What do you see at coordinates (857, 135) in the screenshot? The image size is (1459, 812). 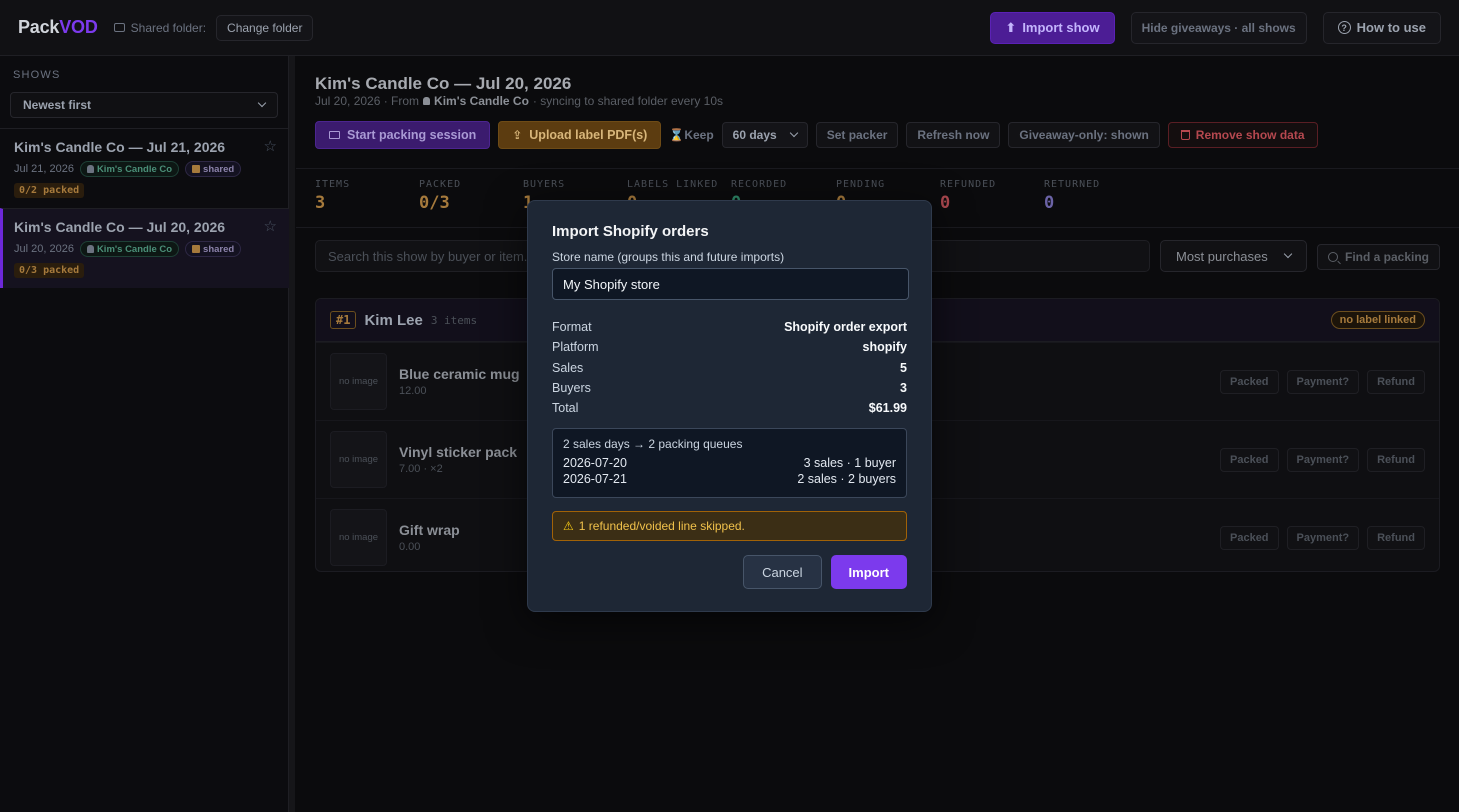 I see `set-packer-button: Set packer` at bounding box center [857, 135].